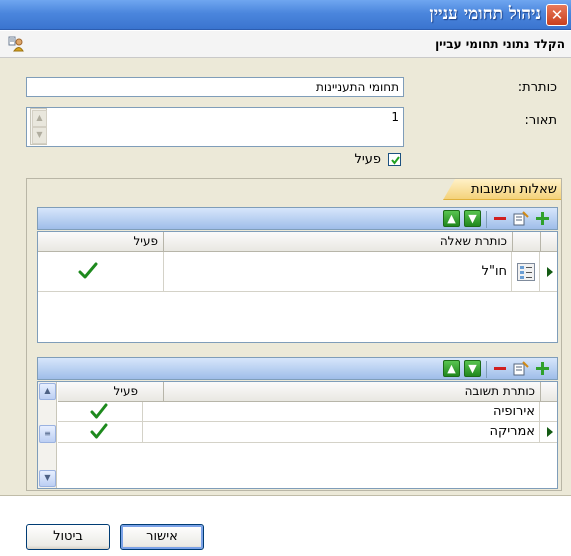  I want to click on column-answer-title: כותרת תשובה, so click(351, 391).